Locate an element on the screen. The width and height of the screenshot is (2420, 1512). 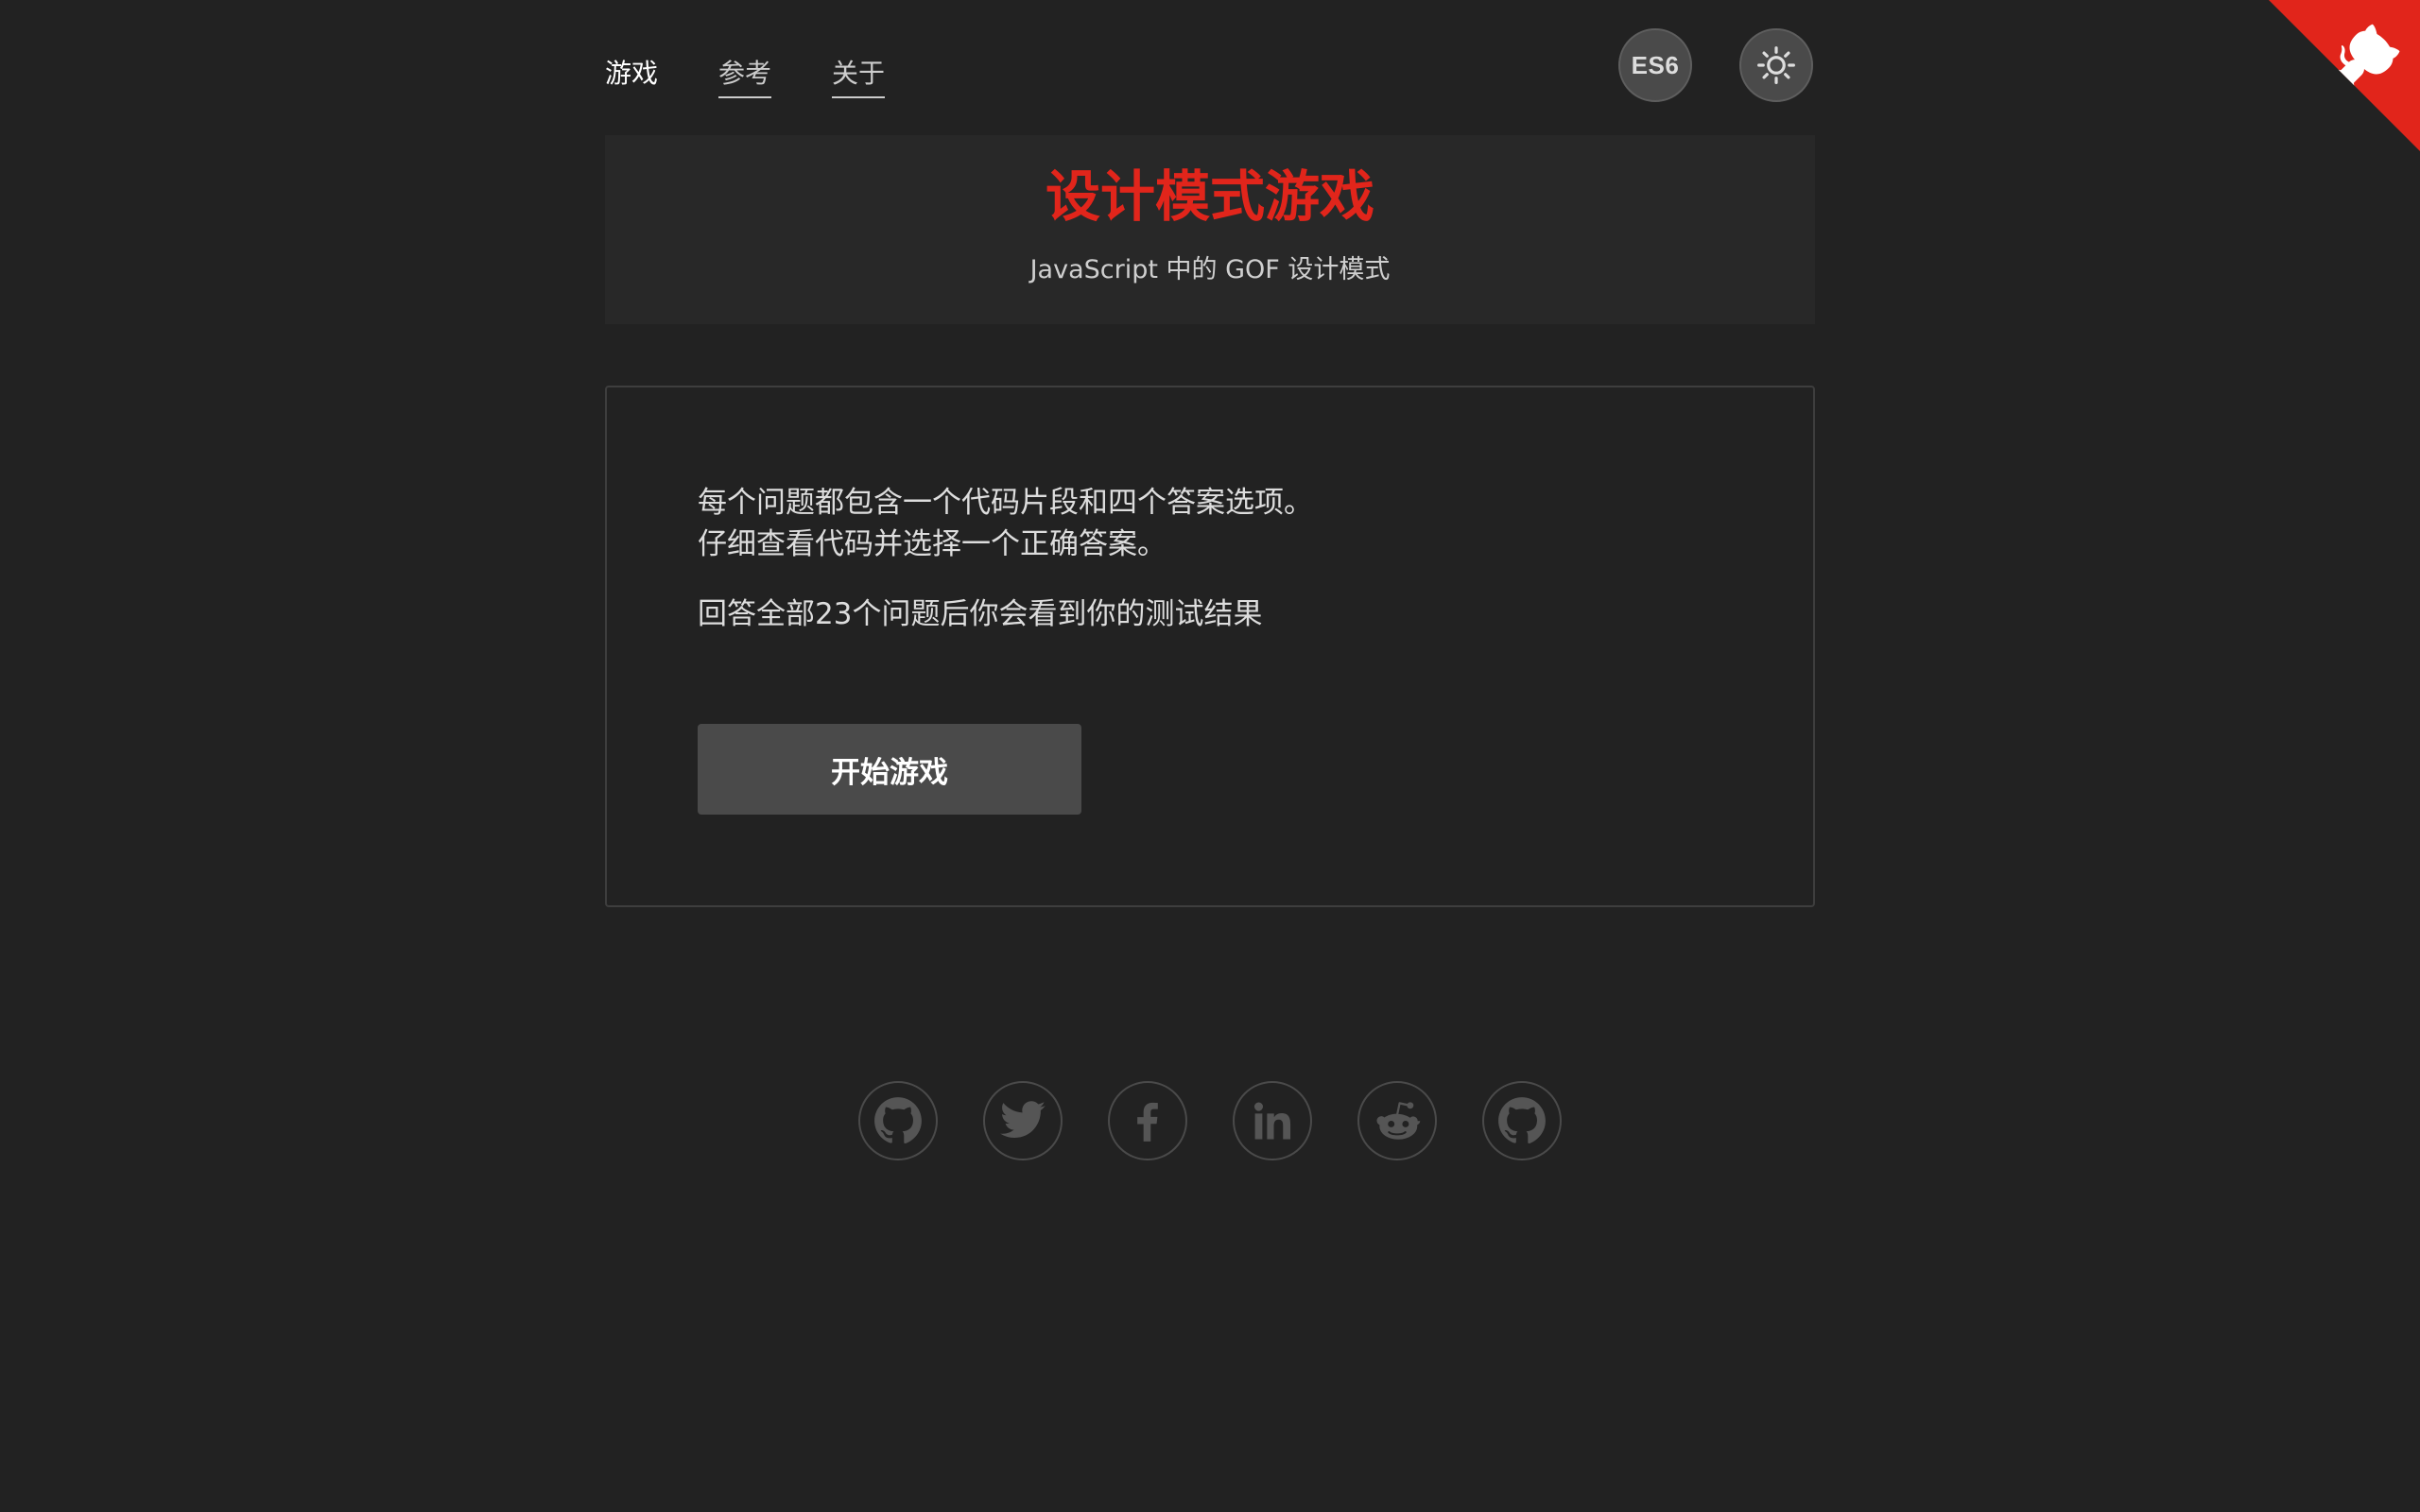
intro-line-2: 仔细查看代码并选择一个正确答案。 is located at coordinates (932, 544).